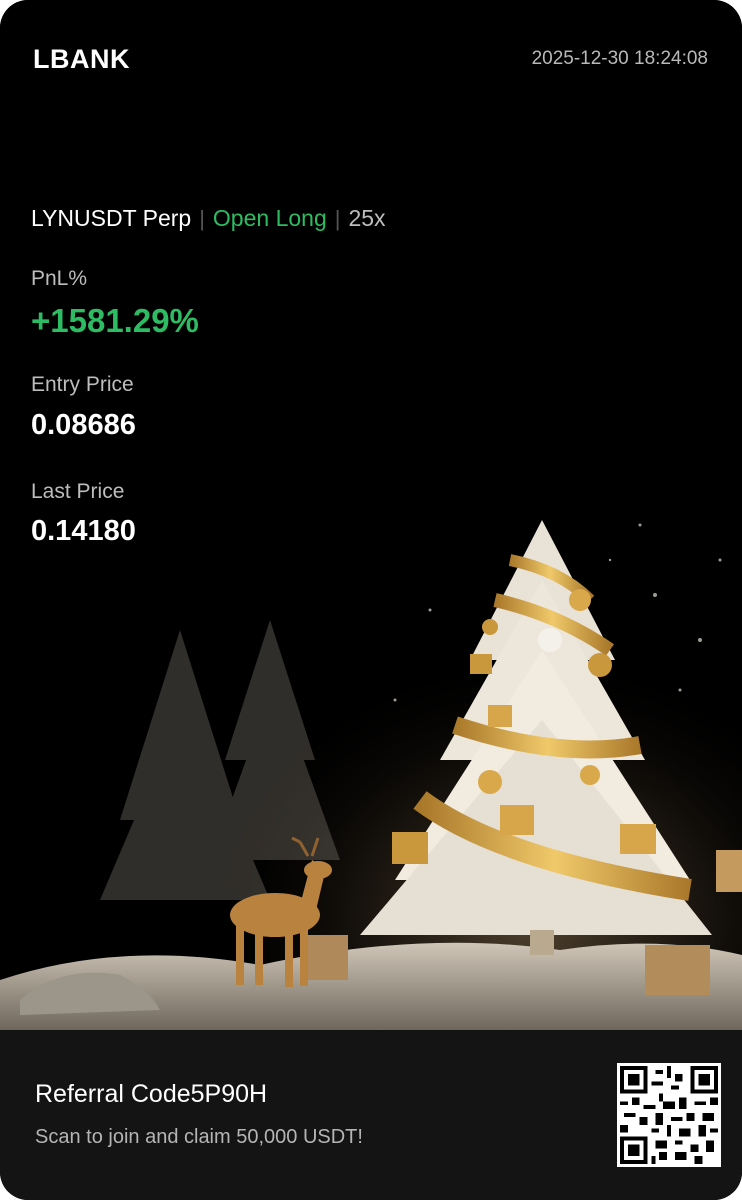 The height and width of the screenshot is (1200, 742). I want to click on timestamp: 2025-12-30 18:24:08, so click(619, 58).